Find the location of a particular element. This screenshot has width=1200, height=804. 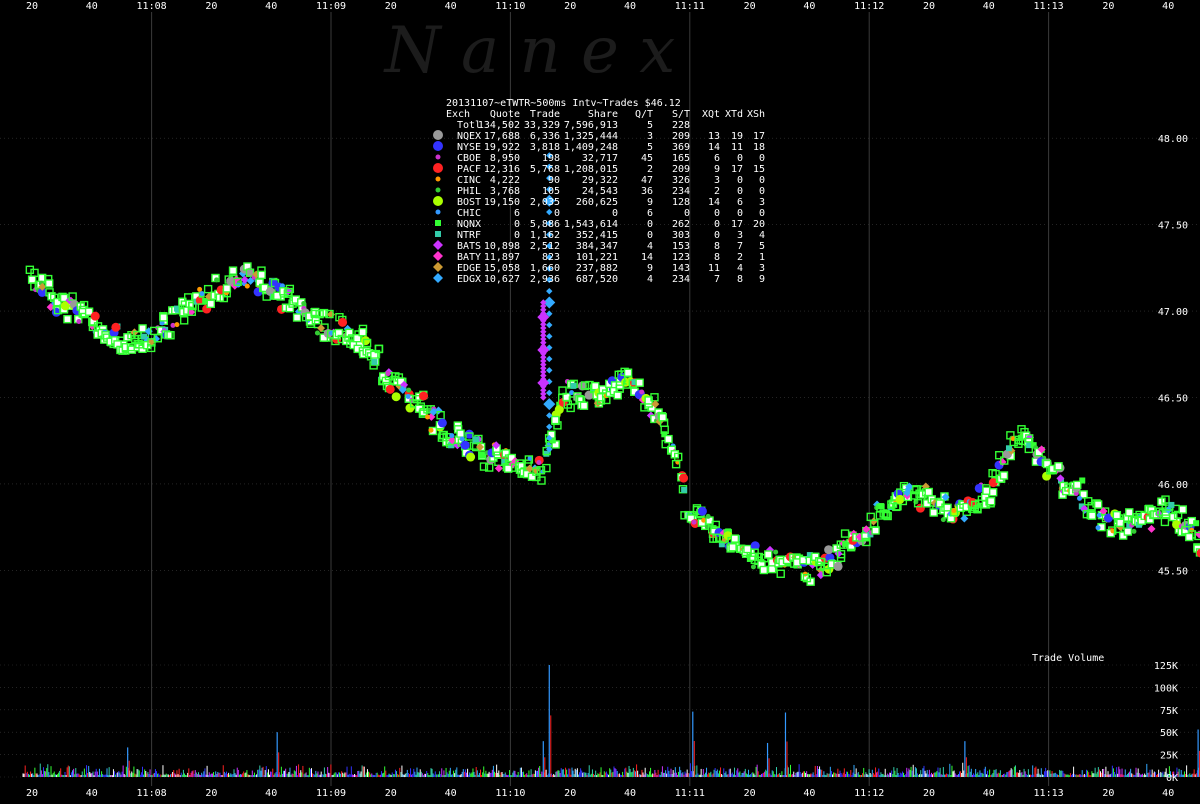

legend-cell-trade: 823 is located at coordinates (551, 257).